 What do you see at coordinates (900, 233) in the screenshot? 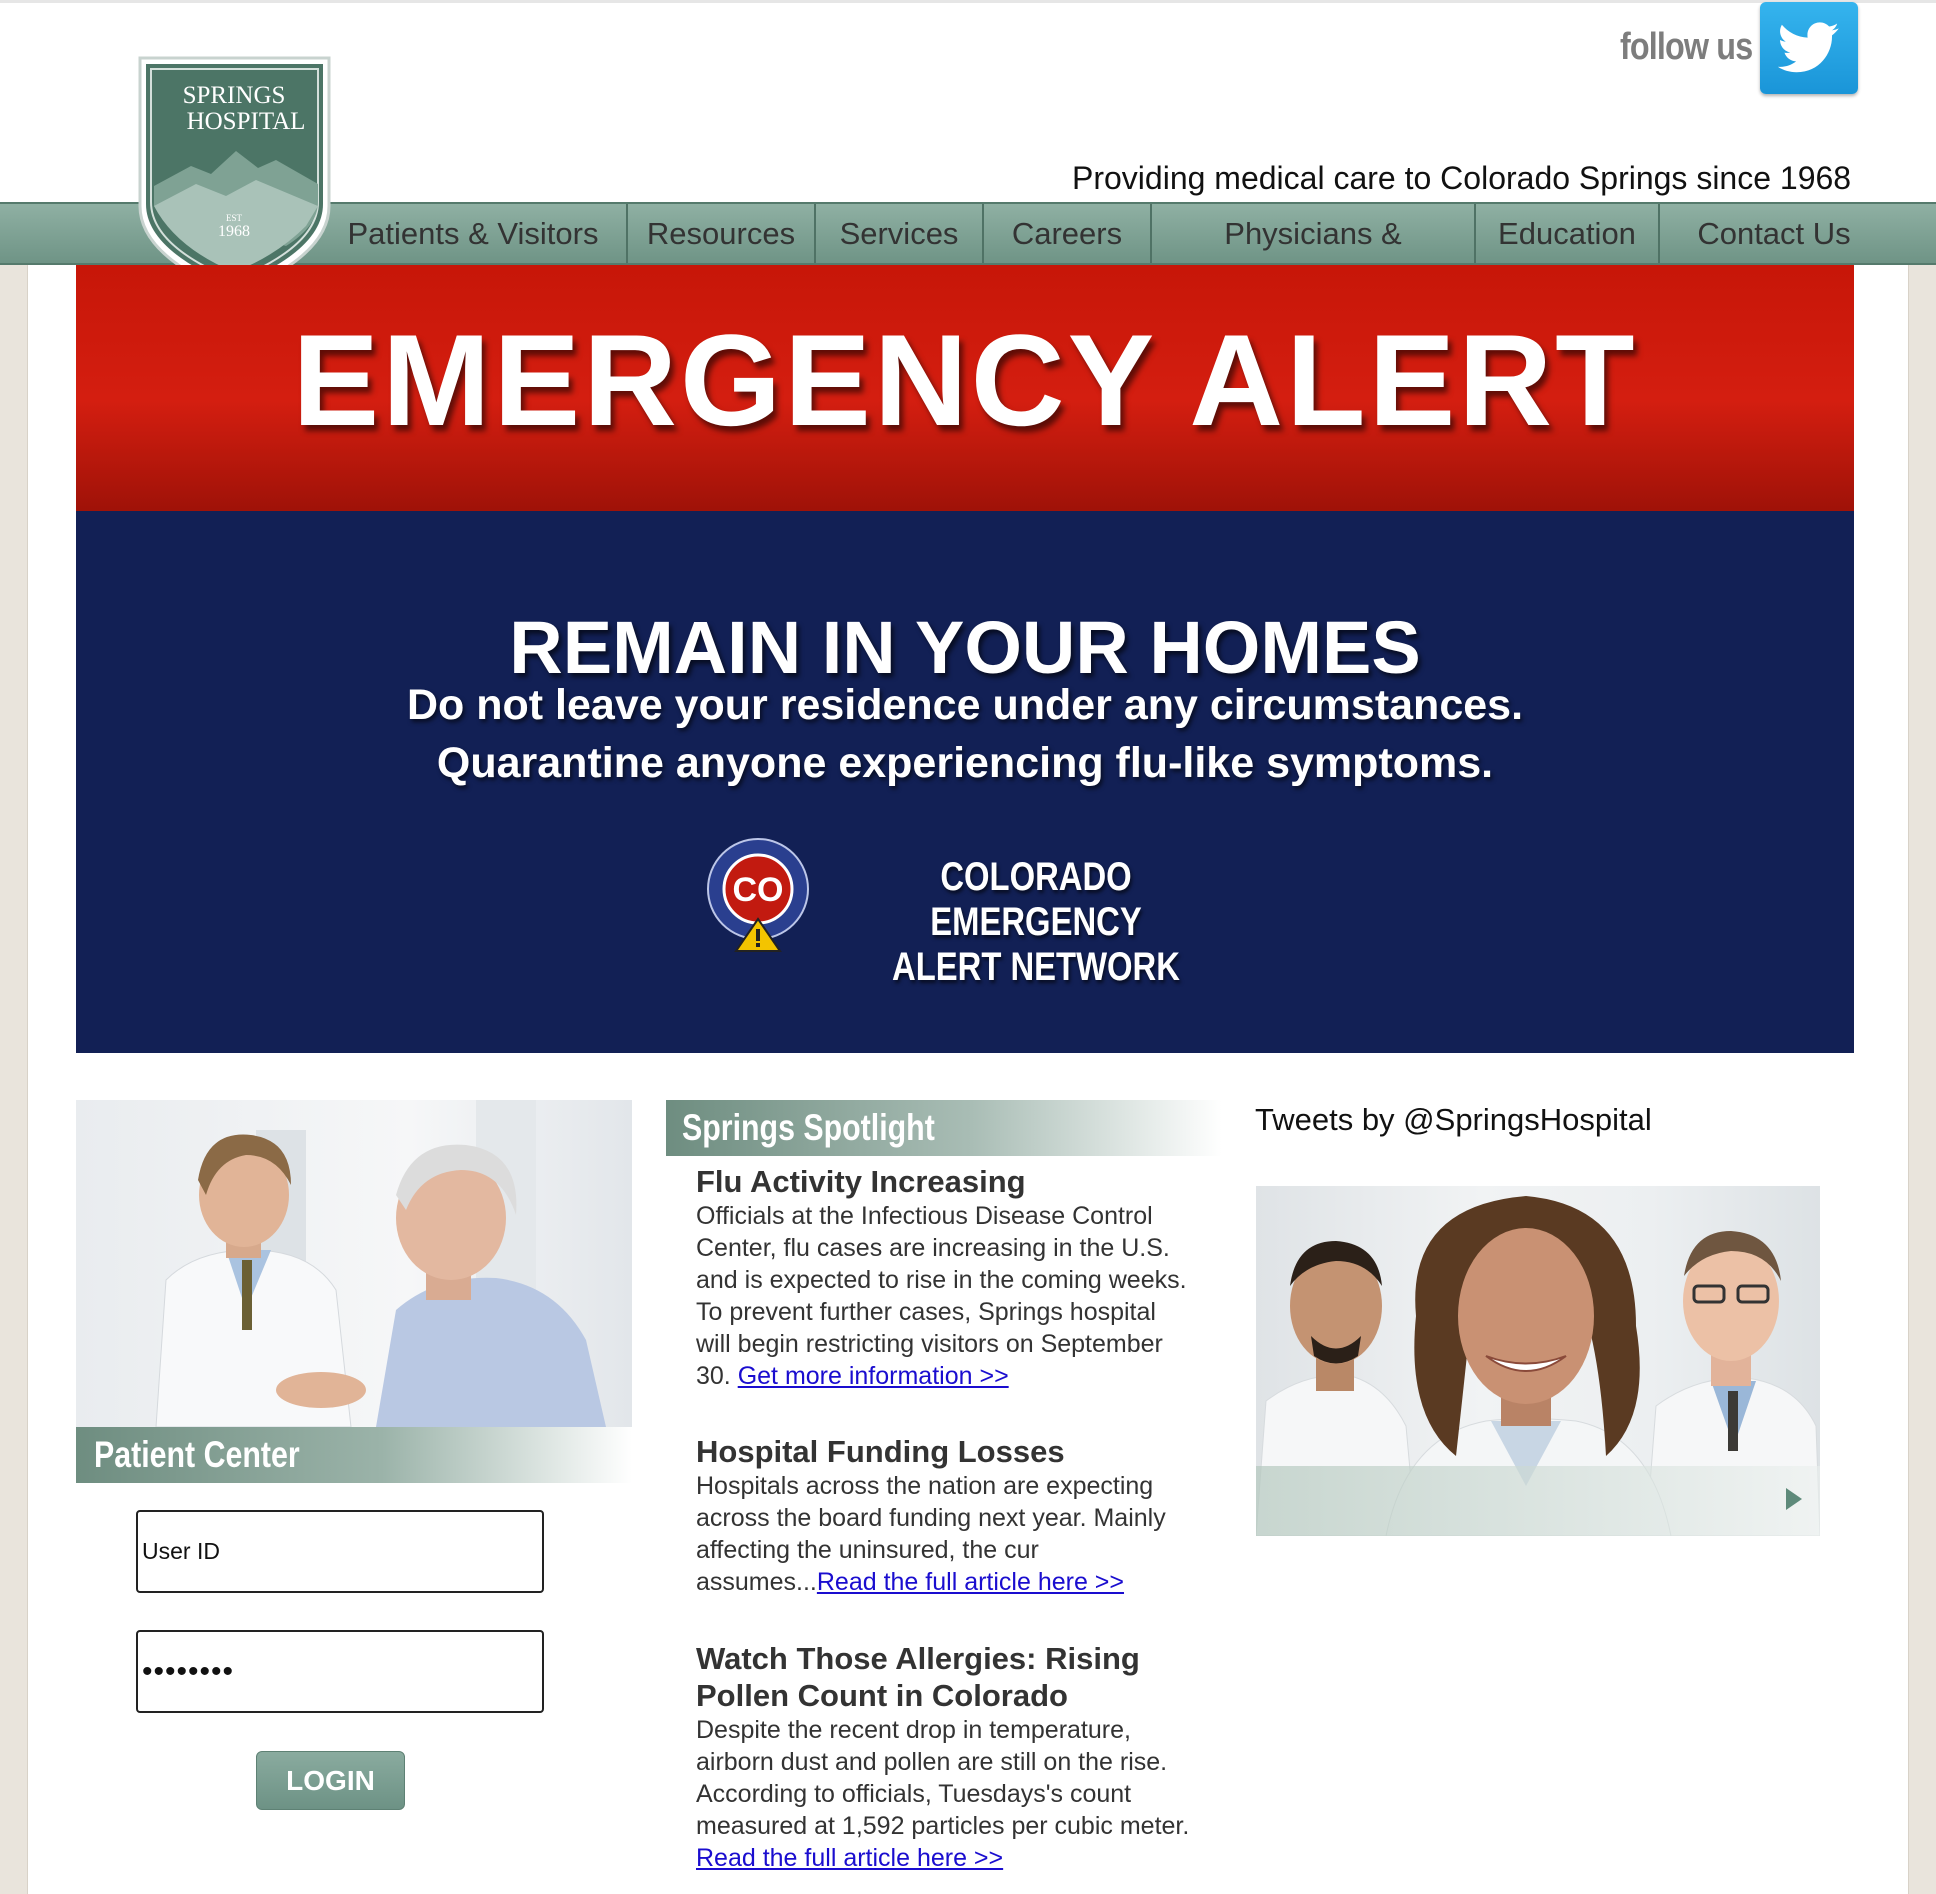
I see `nav-item-services: Services` at bounding box center [900, 233].